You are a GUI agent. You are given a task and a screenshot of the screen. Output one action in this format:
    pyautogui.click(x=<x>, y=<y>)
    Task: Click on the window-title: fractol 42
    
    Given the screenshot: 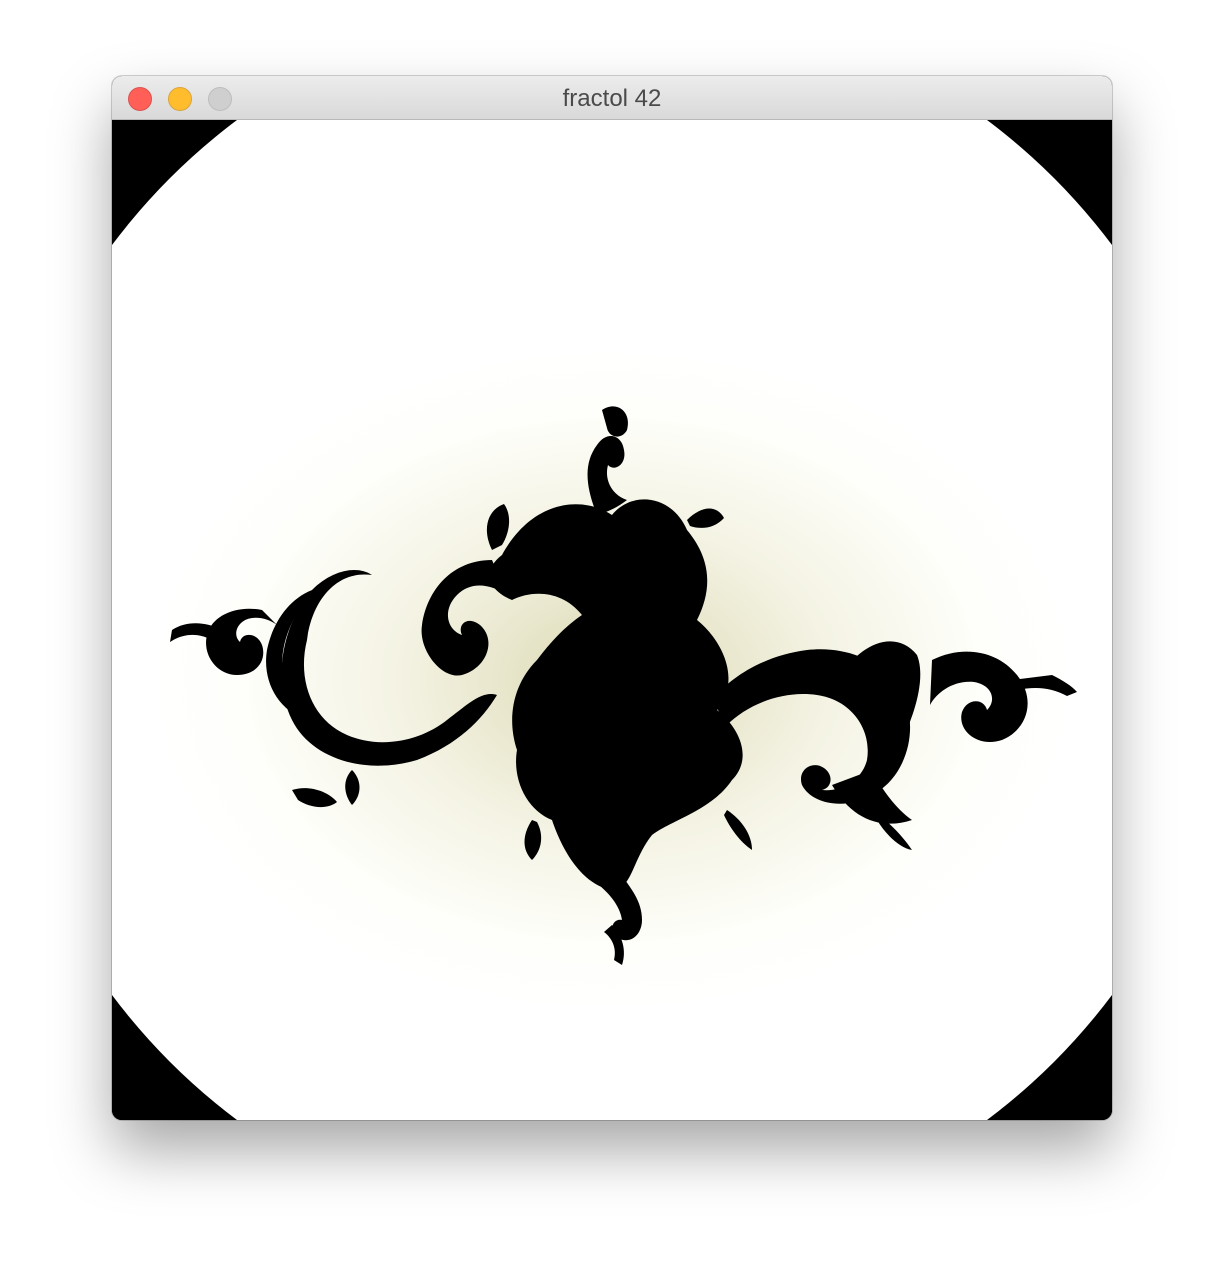 What is the action you would take?
    pyautogui.click(x=612, y=98)
    